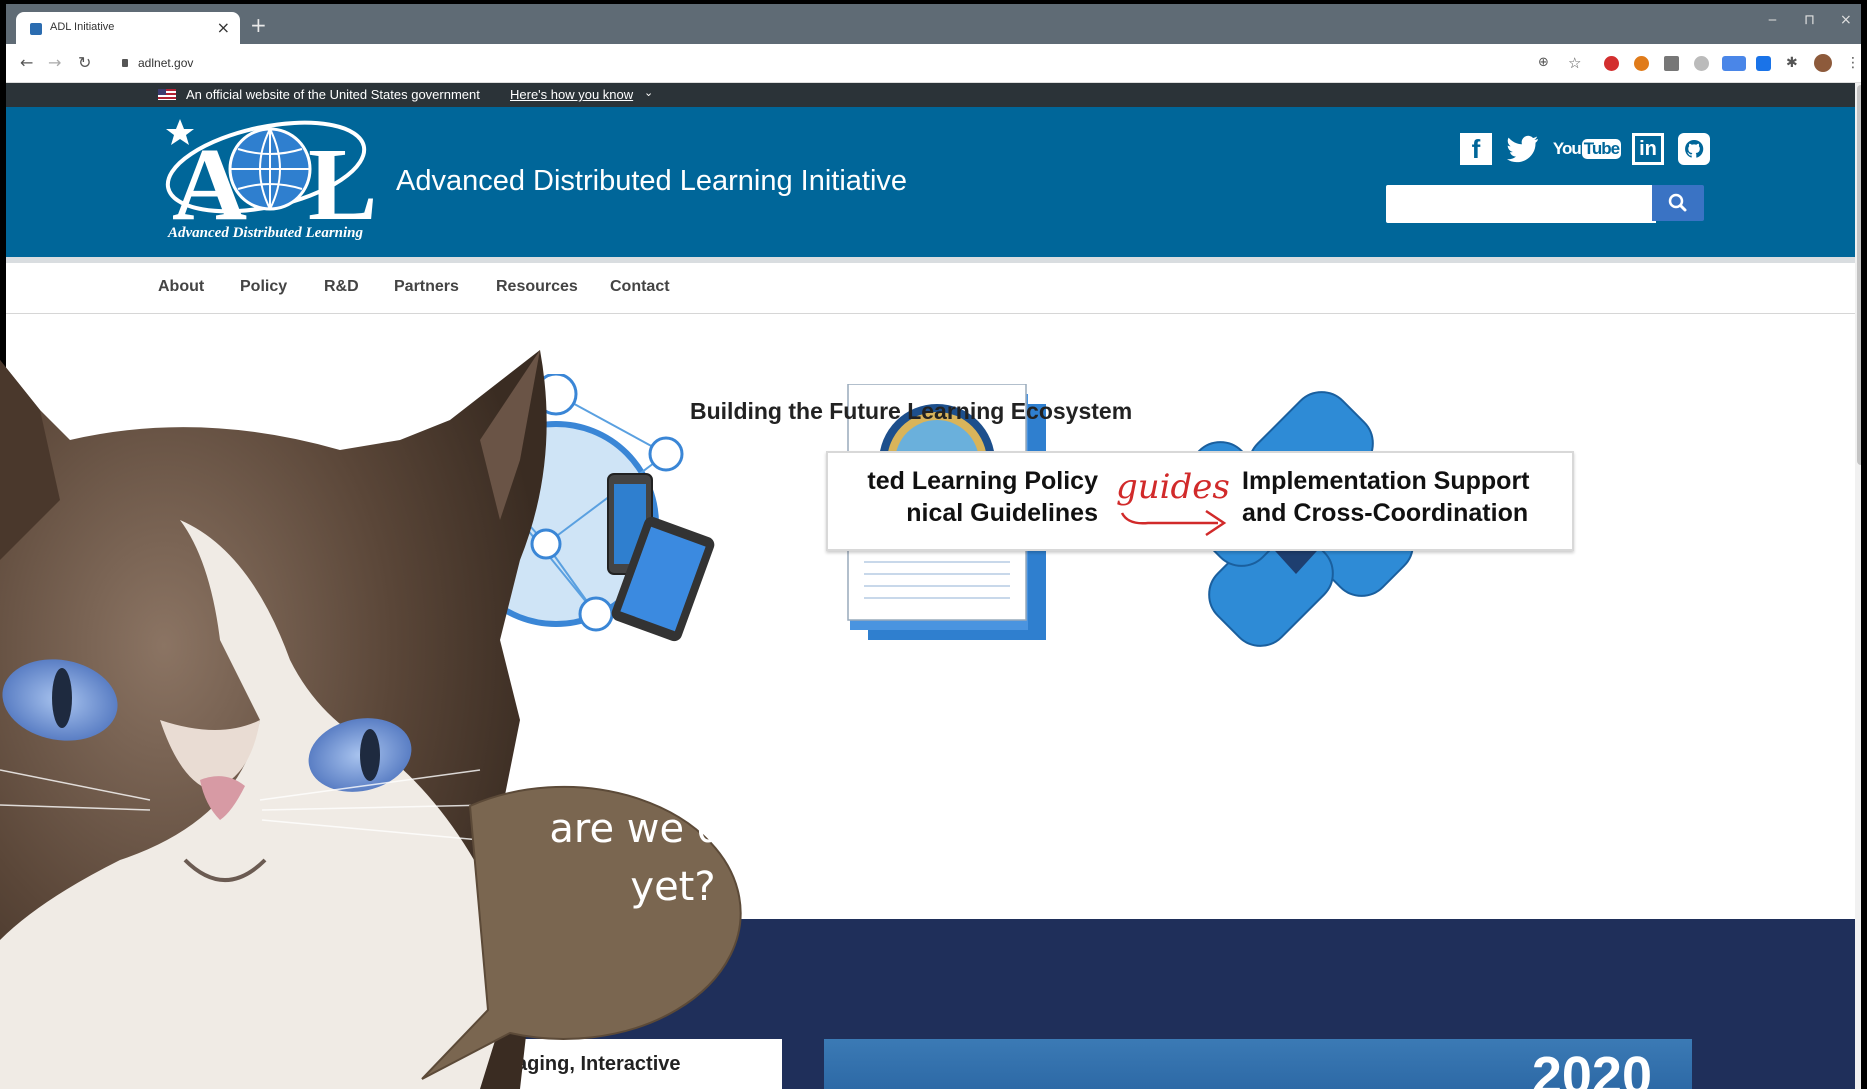 Image resolution: width=1867 pixels, height=1089 pixels. I want to click on search-icon, so click(1677, 202).